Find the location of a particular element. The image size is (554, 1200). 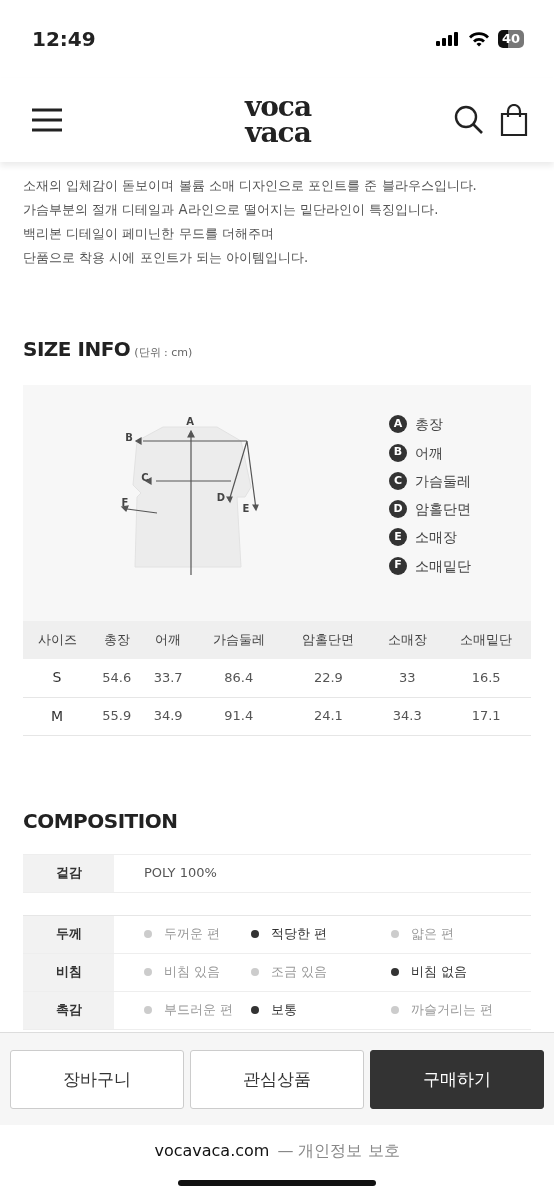

column-header: 소매밑단 is located at coordinates (486, 640).